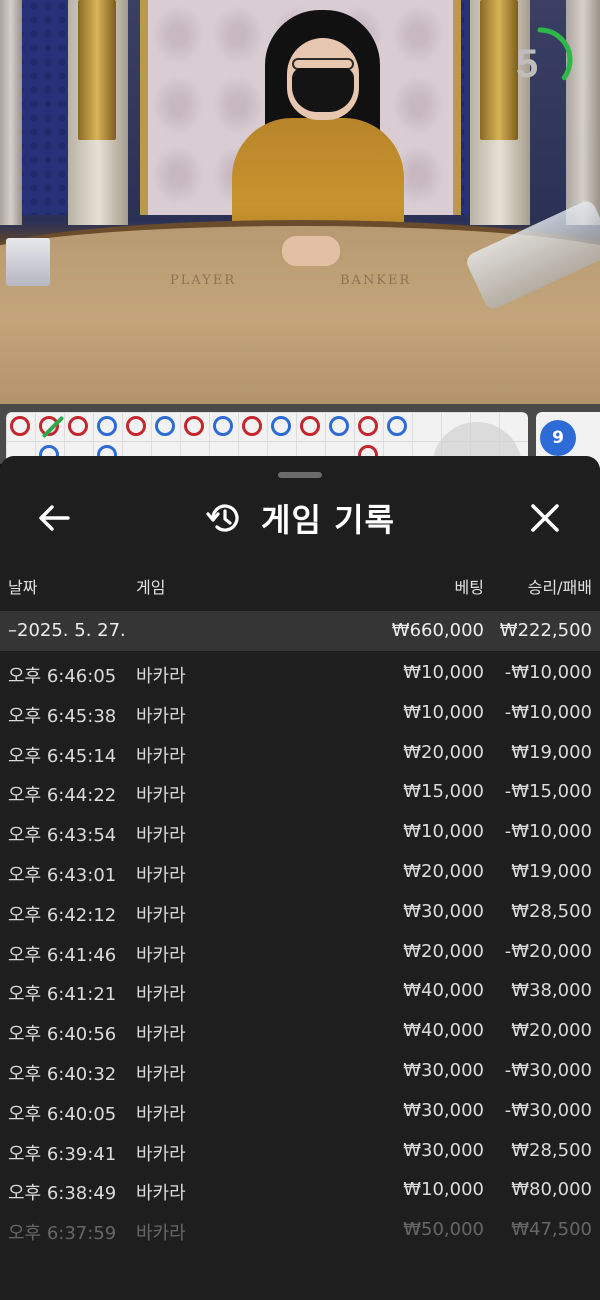 Image resolution: width=600 pixels, height=1300 pixels. Describe the element at coordinates (300, 832) in the screenshot. I see `table-row: 오후 6:43:54 바카라 ₩10,000 -₩10,000` at that location.